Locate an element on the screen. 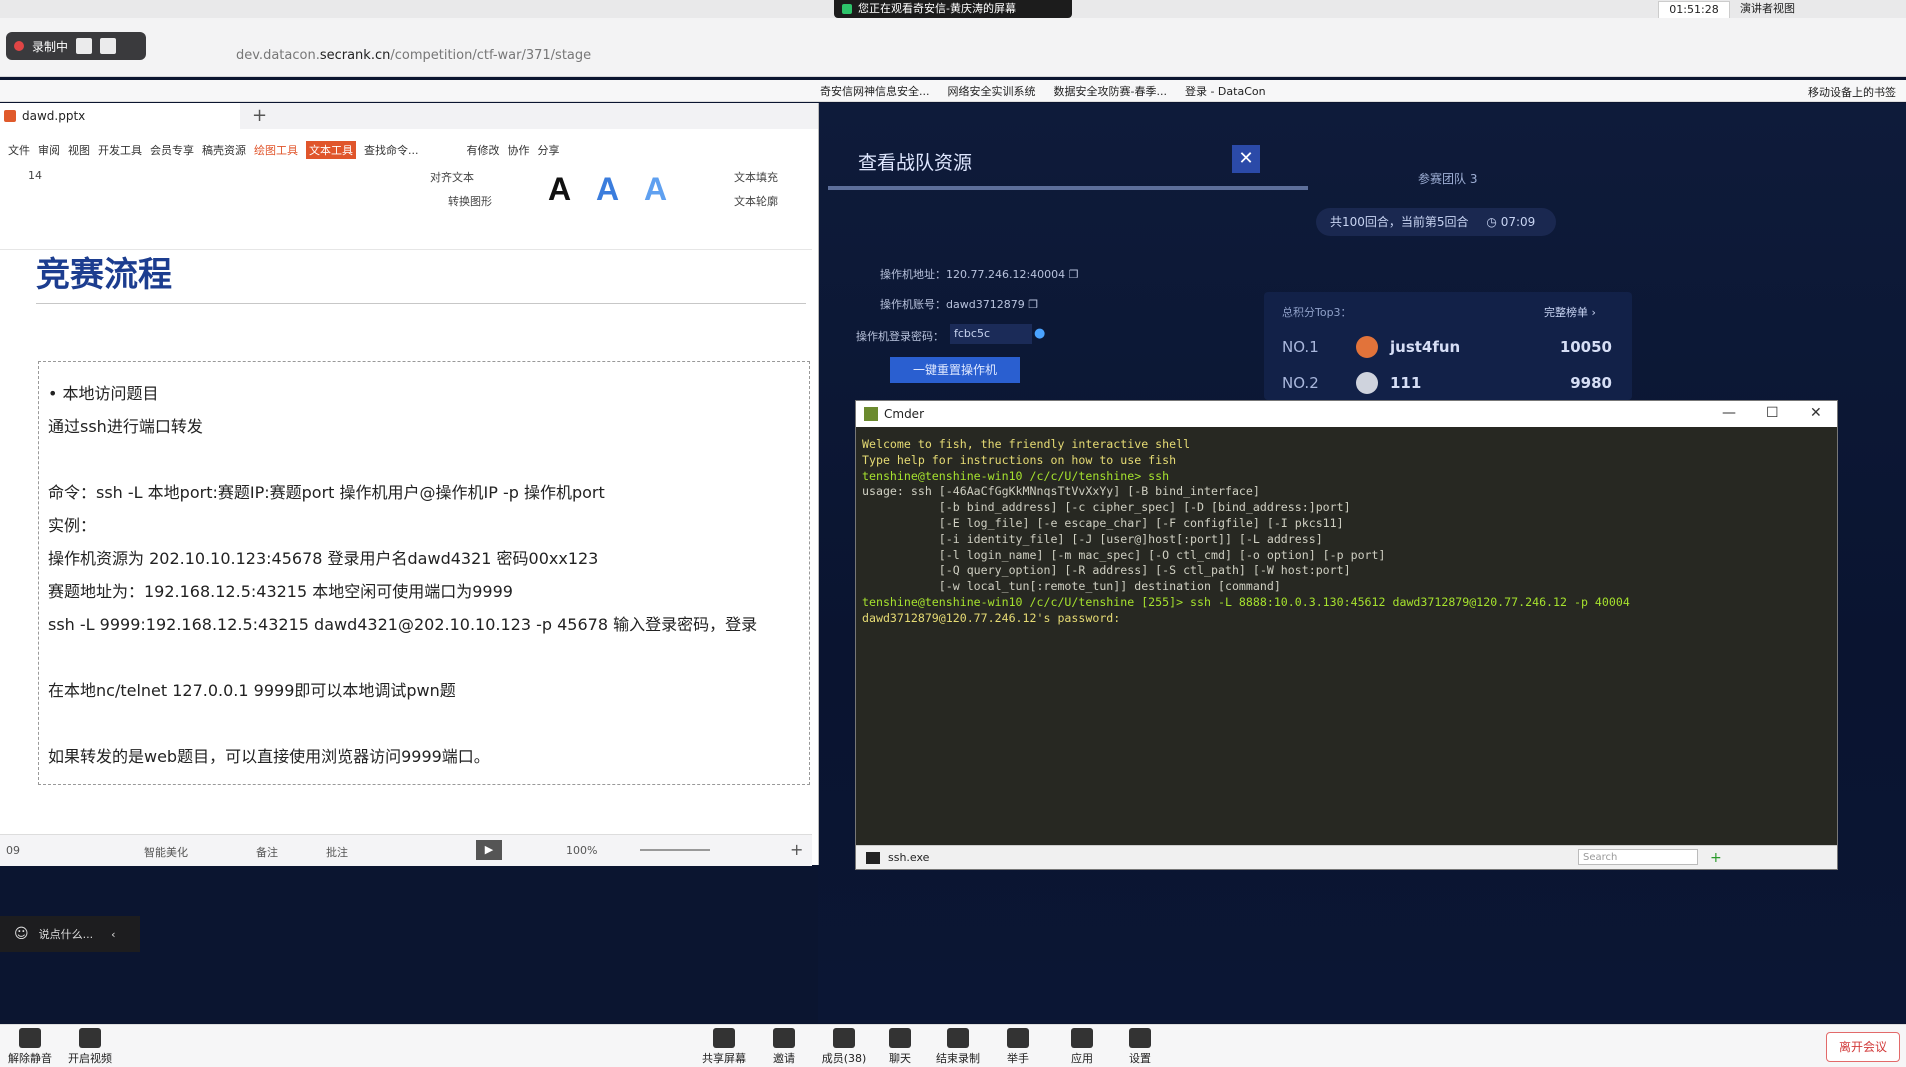  title-divider is located at coordinates (421, 303).